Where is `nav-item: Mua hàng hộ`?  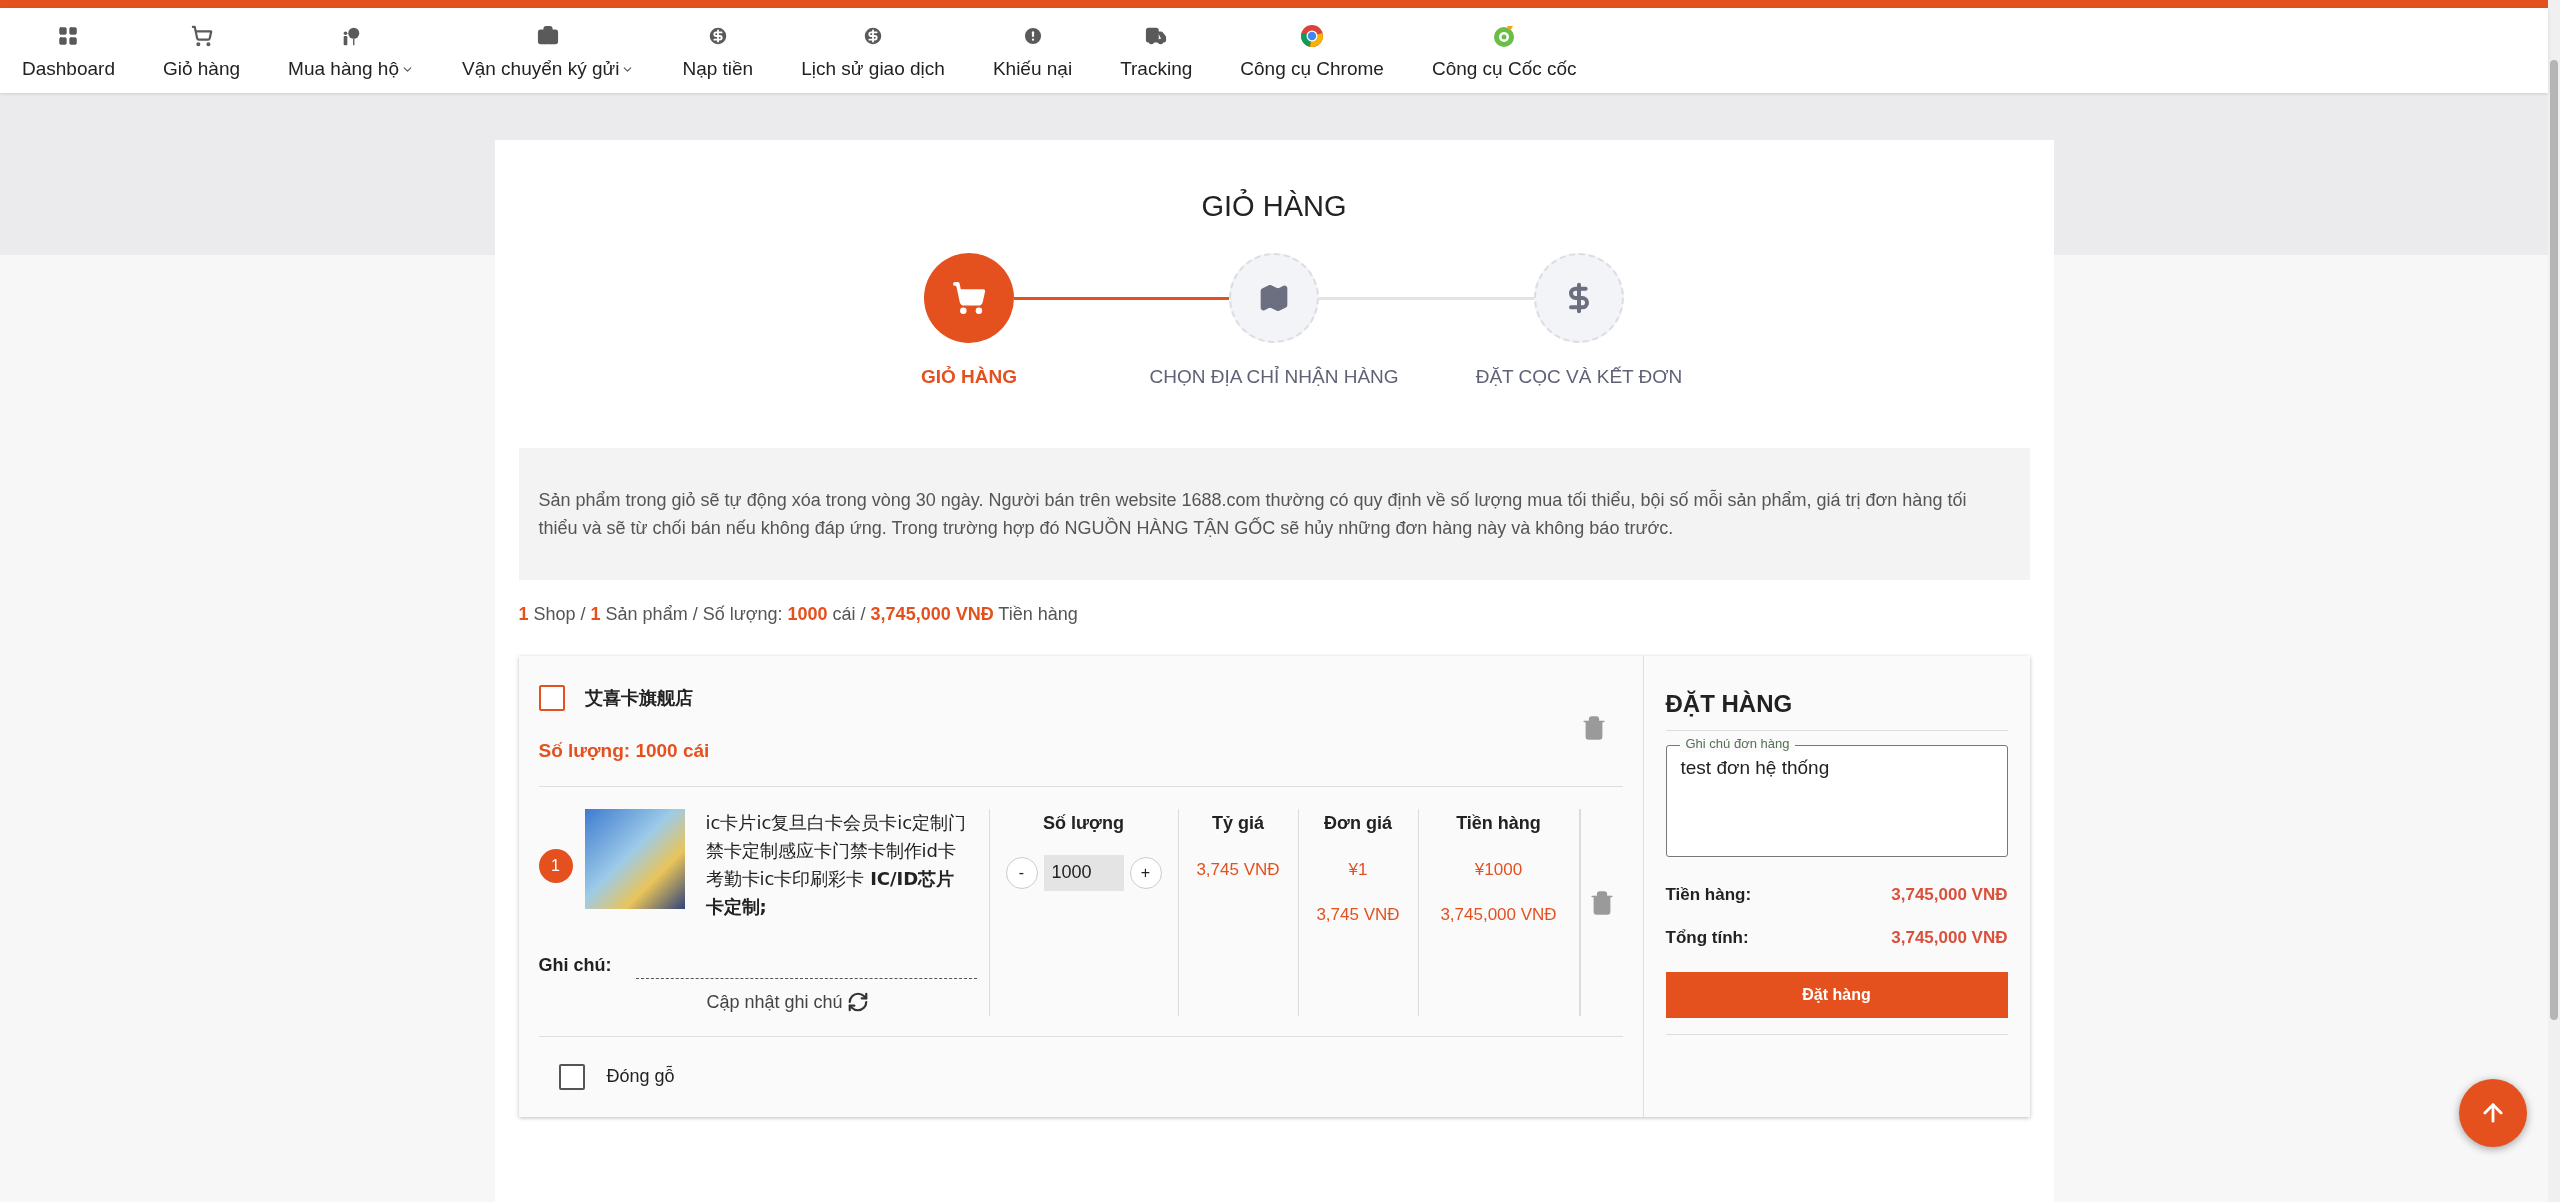
nav-item: Mua hàng hộ is located at coordinates (351, 52).